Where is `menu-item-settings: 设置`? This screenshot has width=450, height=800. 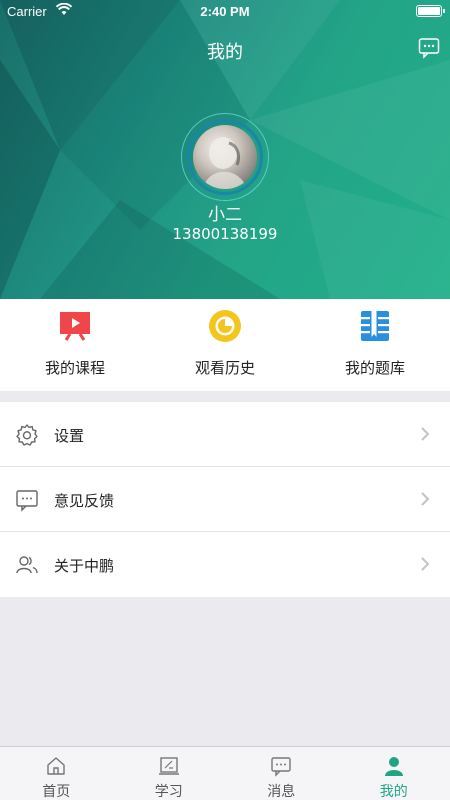
menu-item-settings: 设置 is located at coordinates (225, 434).